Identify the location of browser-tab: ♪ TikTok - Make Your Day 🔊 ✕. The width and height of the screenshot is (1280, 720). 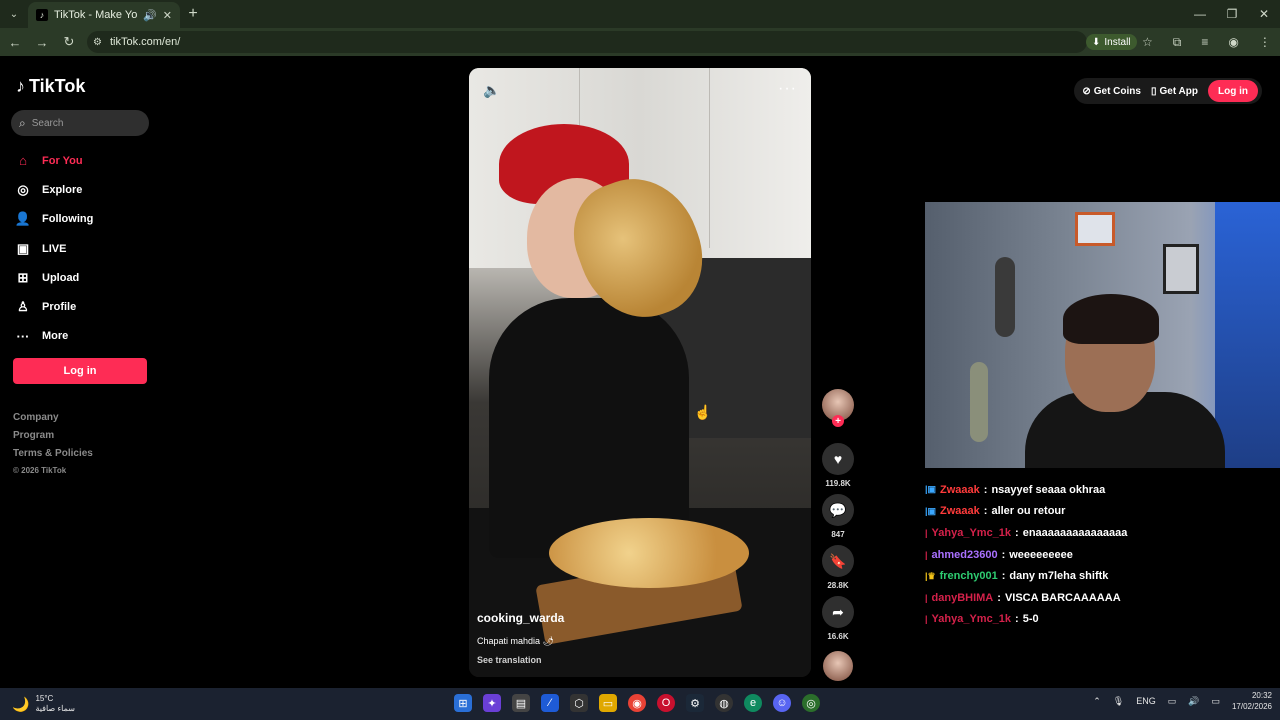
(104, 15).